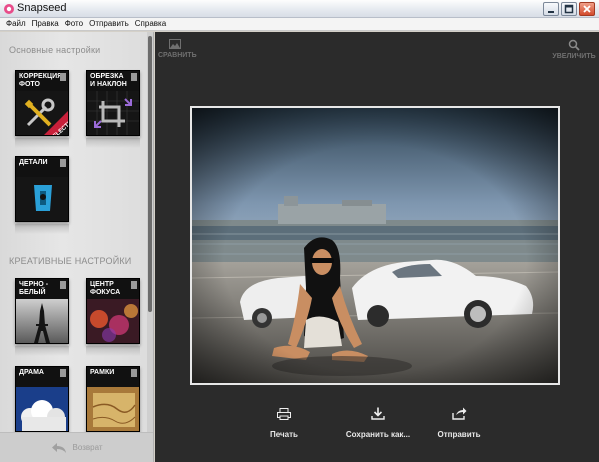 Image resolution: width=599 pixels, height=462 pixels. What do you see at coordinates (58, 447) in the screenshot?
I see `back-arrow-icon` at bounding box center [58, 447].